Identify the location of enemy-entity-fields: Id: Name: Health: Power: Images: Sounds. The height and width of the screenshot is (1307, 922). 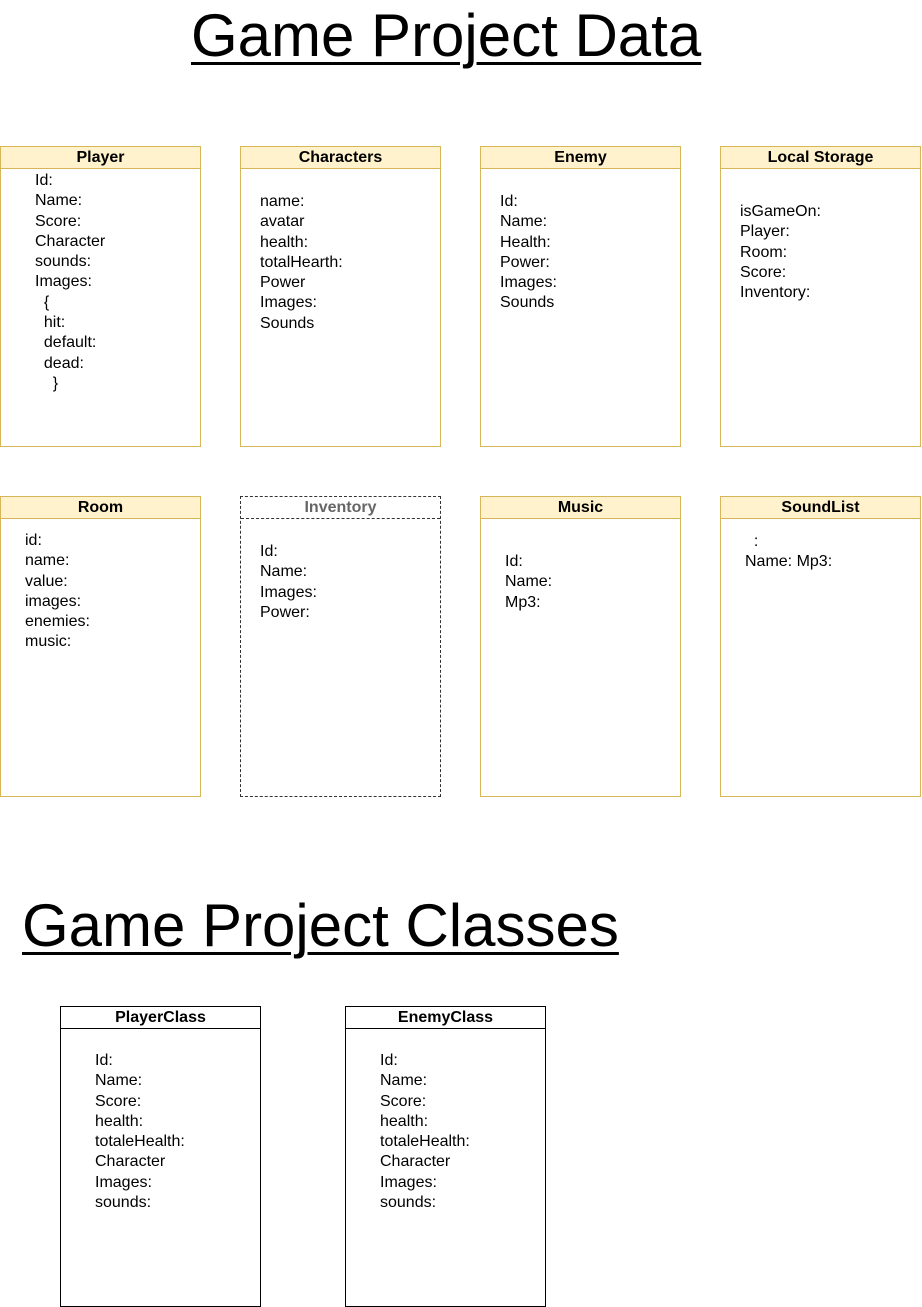
(528, 253).